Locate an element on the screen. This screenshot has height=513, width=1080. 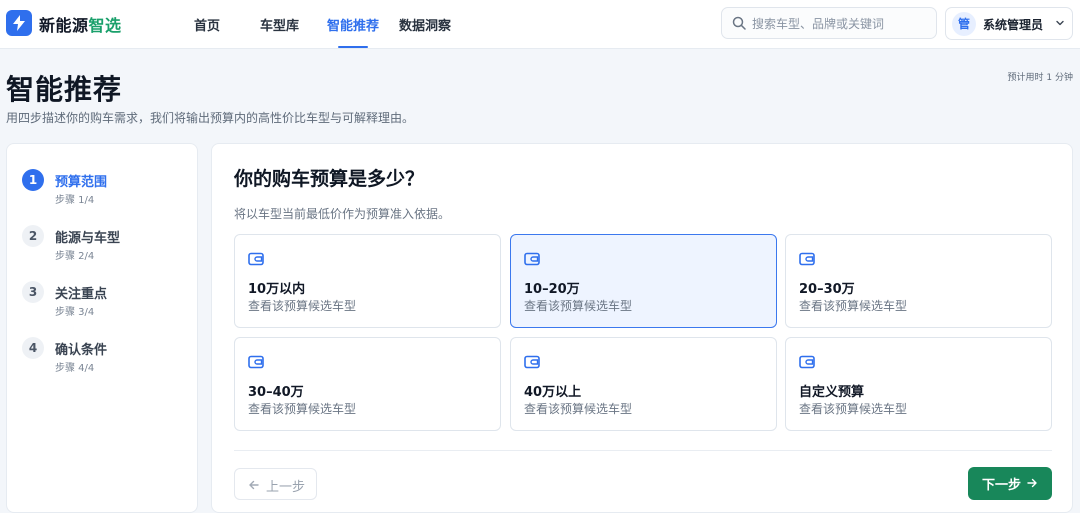
brand-name-main: 新能源 is located at coordinates (64, 25).